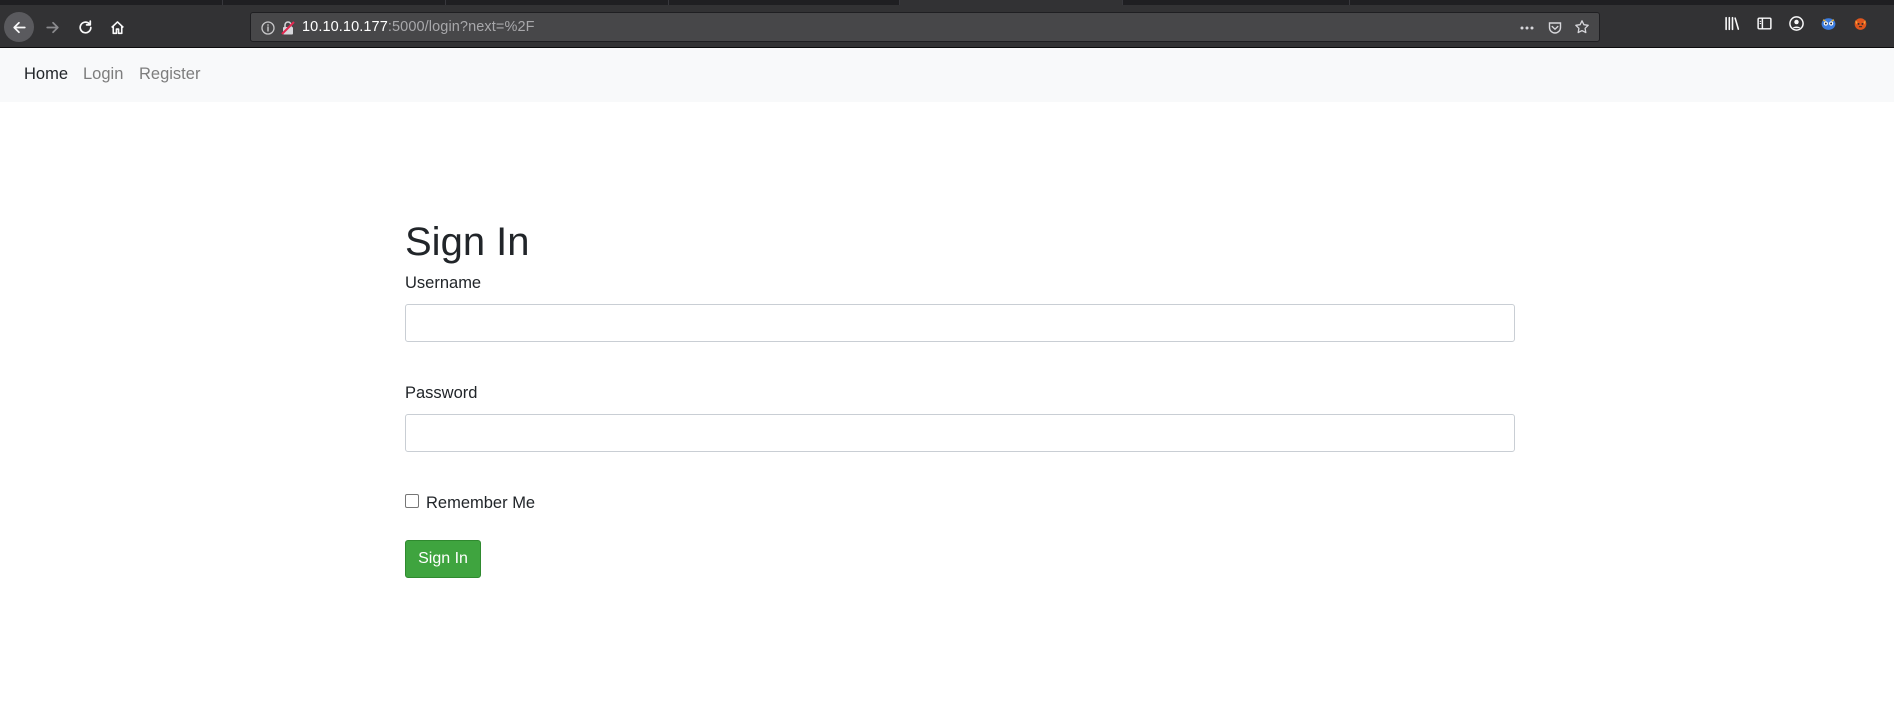 The width and height of the screenshot is (1894, 711). I want to click on back-arrow-icon, so click(19, 27).